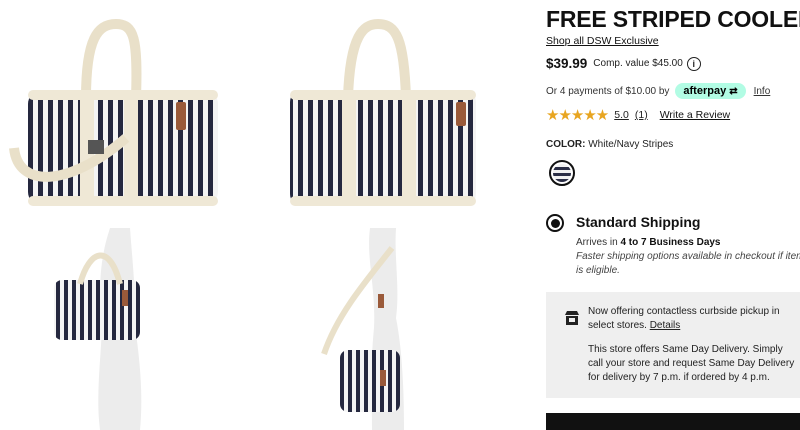 The width and height of the screenshot is (800, 430). What do you see at coordinates (118, 118) in the screenshot?
I see `product-image-front` at bounding box center [118, 118].